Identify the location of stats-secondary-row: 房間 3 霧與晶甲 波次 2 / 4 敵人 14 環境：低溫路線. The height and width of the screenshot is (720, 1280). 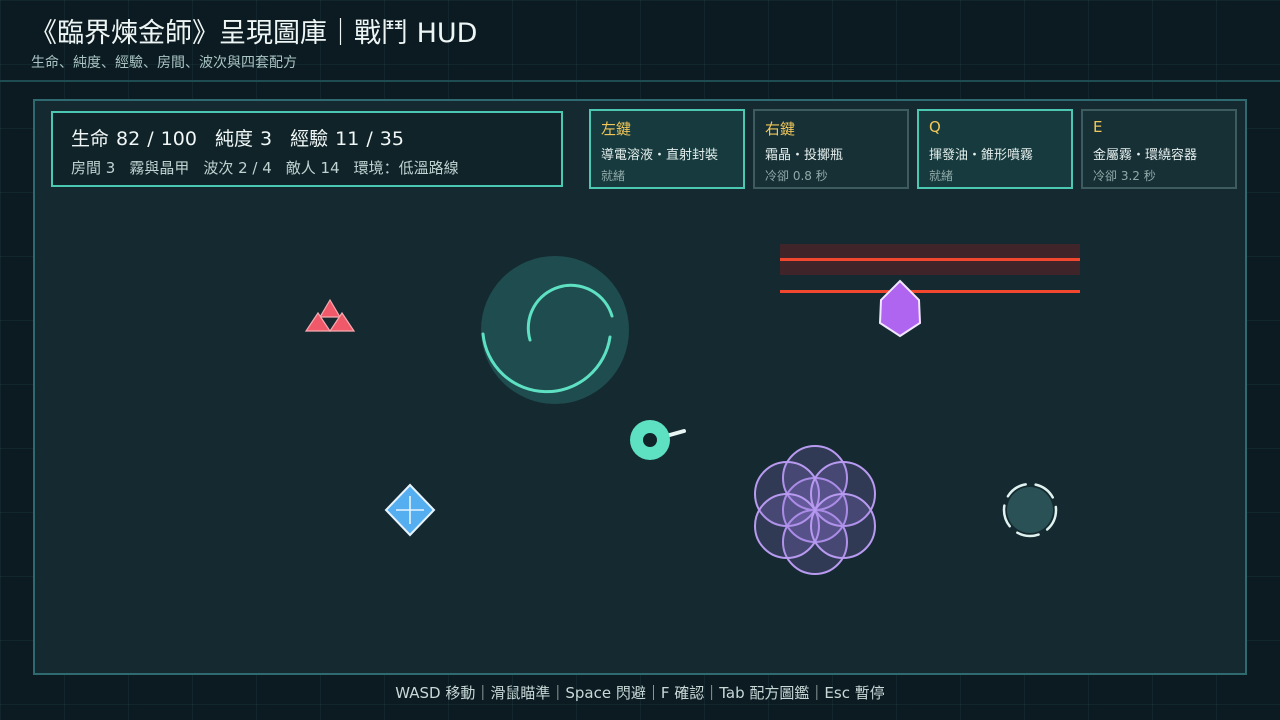
(272, 167).